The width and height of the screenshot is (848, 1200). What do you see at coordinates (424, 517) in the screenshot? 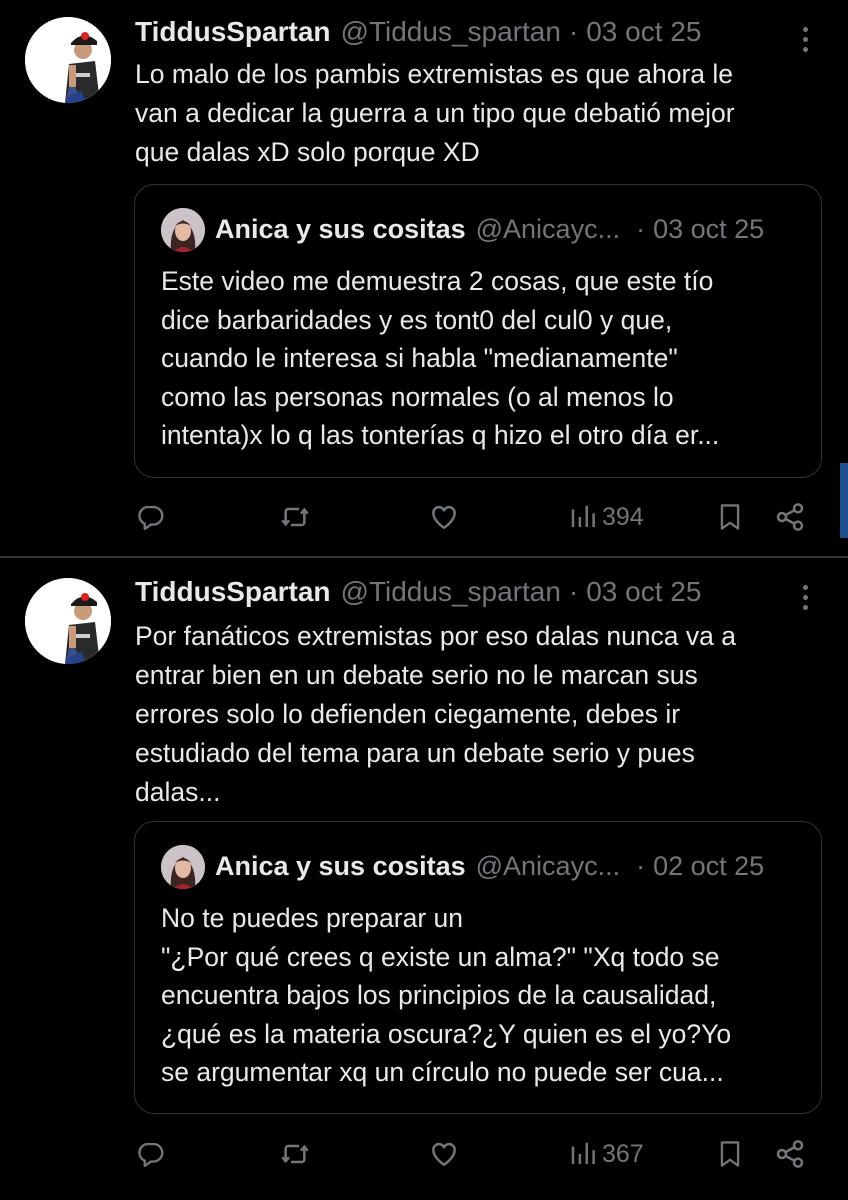
I see `tweet-actions: 394` at bounding box center [424, 517].